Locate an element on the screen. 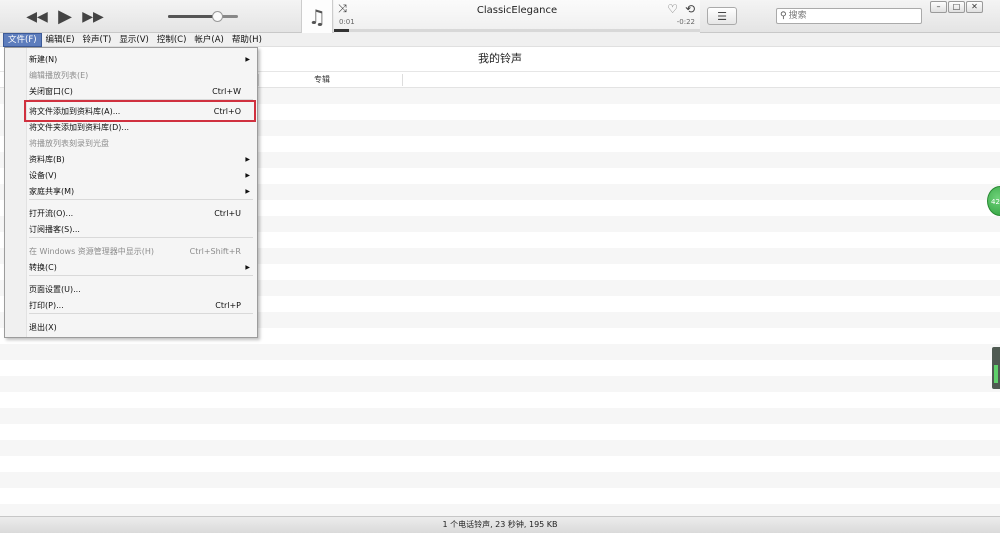 The width and height of the screenshot is (1000, 533). file-menu-item: 打印(P)... Ctrl+P is located at coordinates (131, 305).